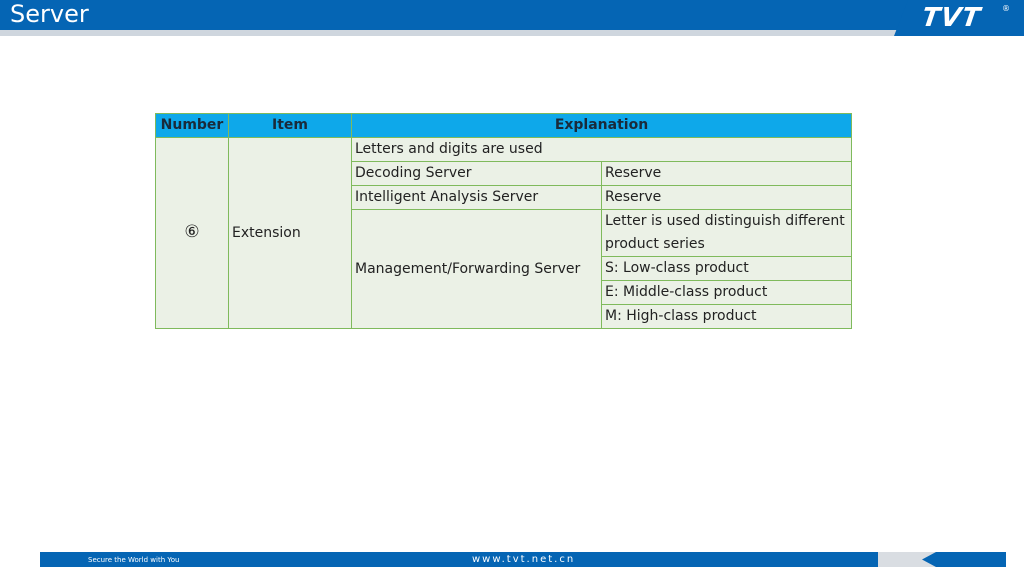  I want to click on registered-mark: ®, so click(1006, 8).